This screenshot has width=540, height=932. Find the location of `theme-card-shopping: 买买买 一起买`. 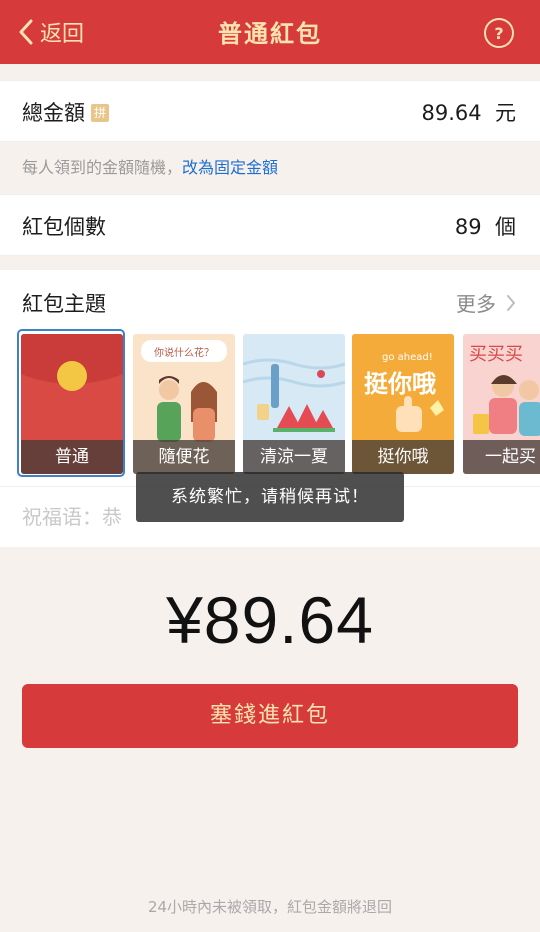

theme-card-shopping: 买买买 一起买 is located at coordinates (501, 404).